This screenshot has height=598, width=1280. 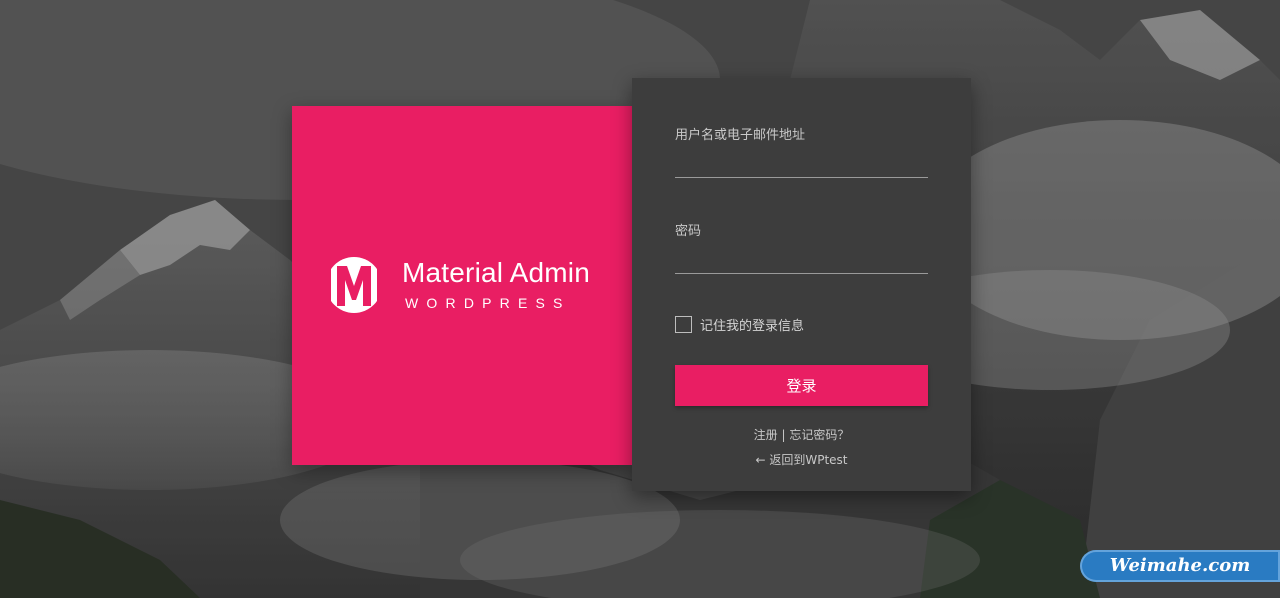 I want to click on username-label: 用户名或电子邮件地址, so click(x=740, y=135).